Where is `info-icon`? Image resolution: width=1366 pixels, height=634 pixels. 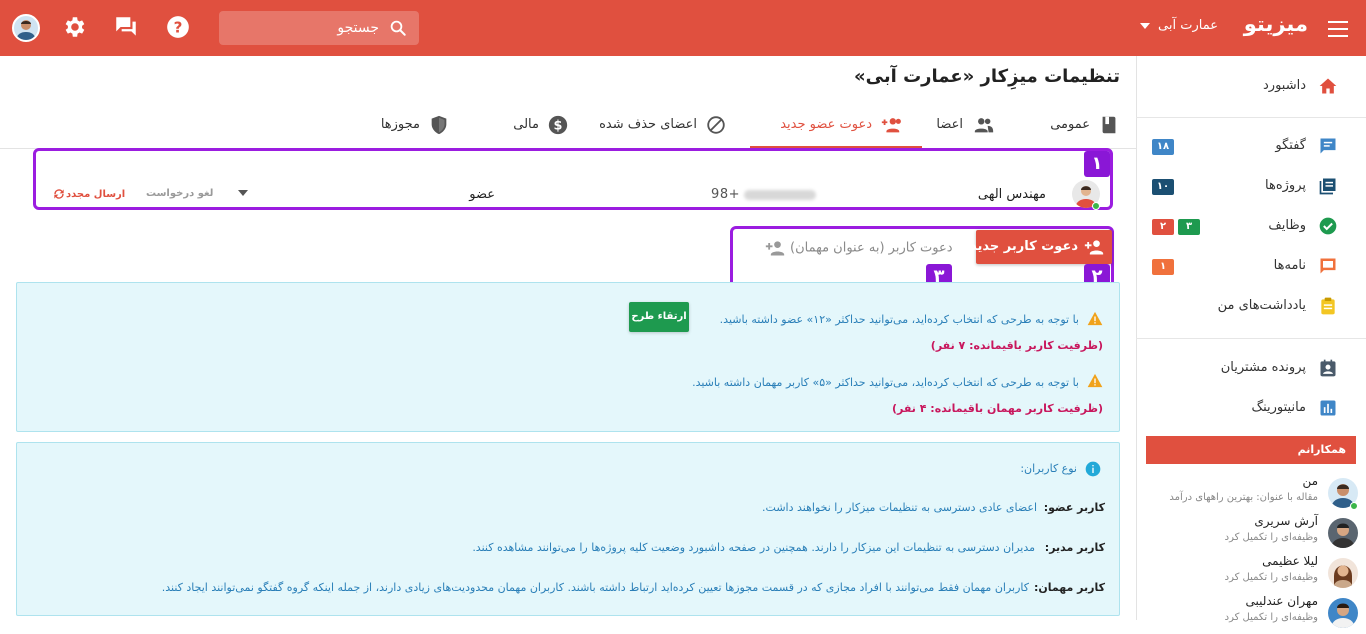
info-icon is located at coordinates (1093, 469).